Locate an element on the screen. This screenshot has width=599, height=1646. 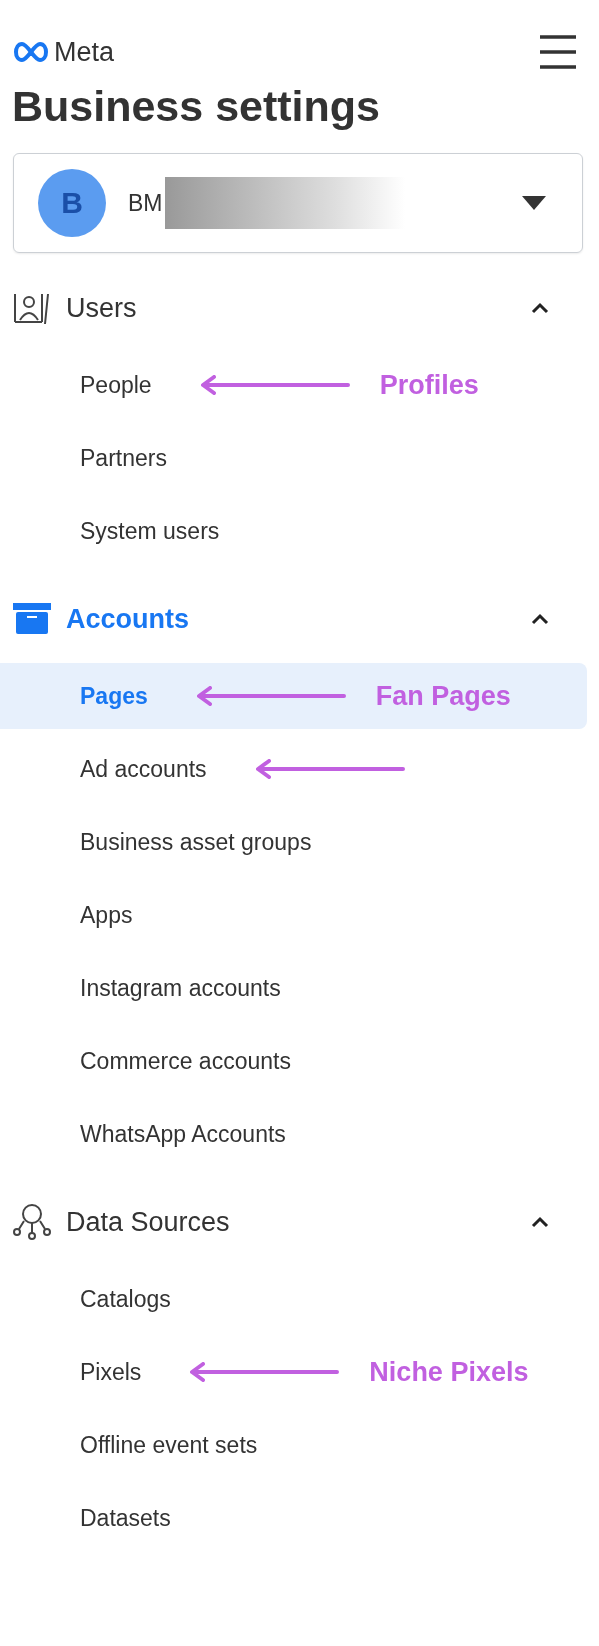
section-header: Accounts is located at coordinates (298, 619).